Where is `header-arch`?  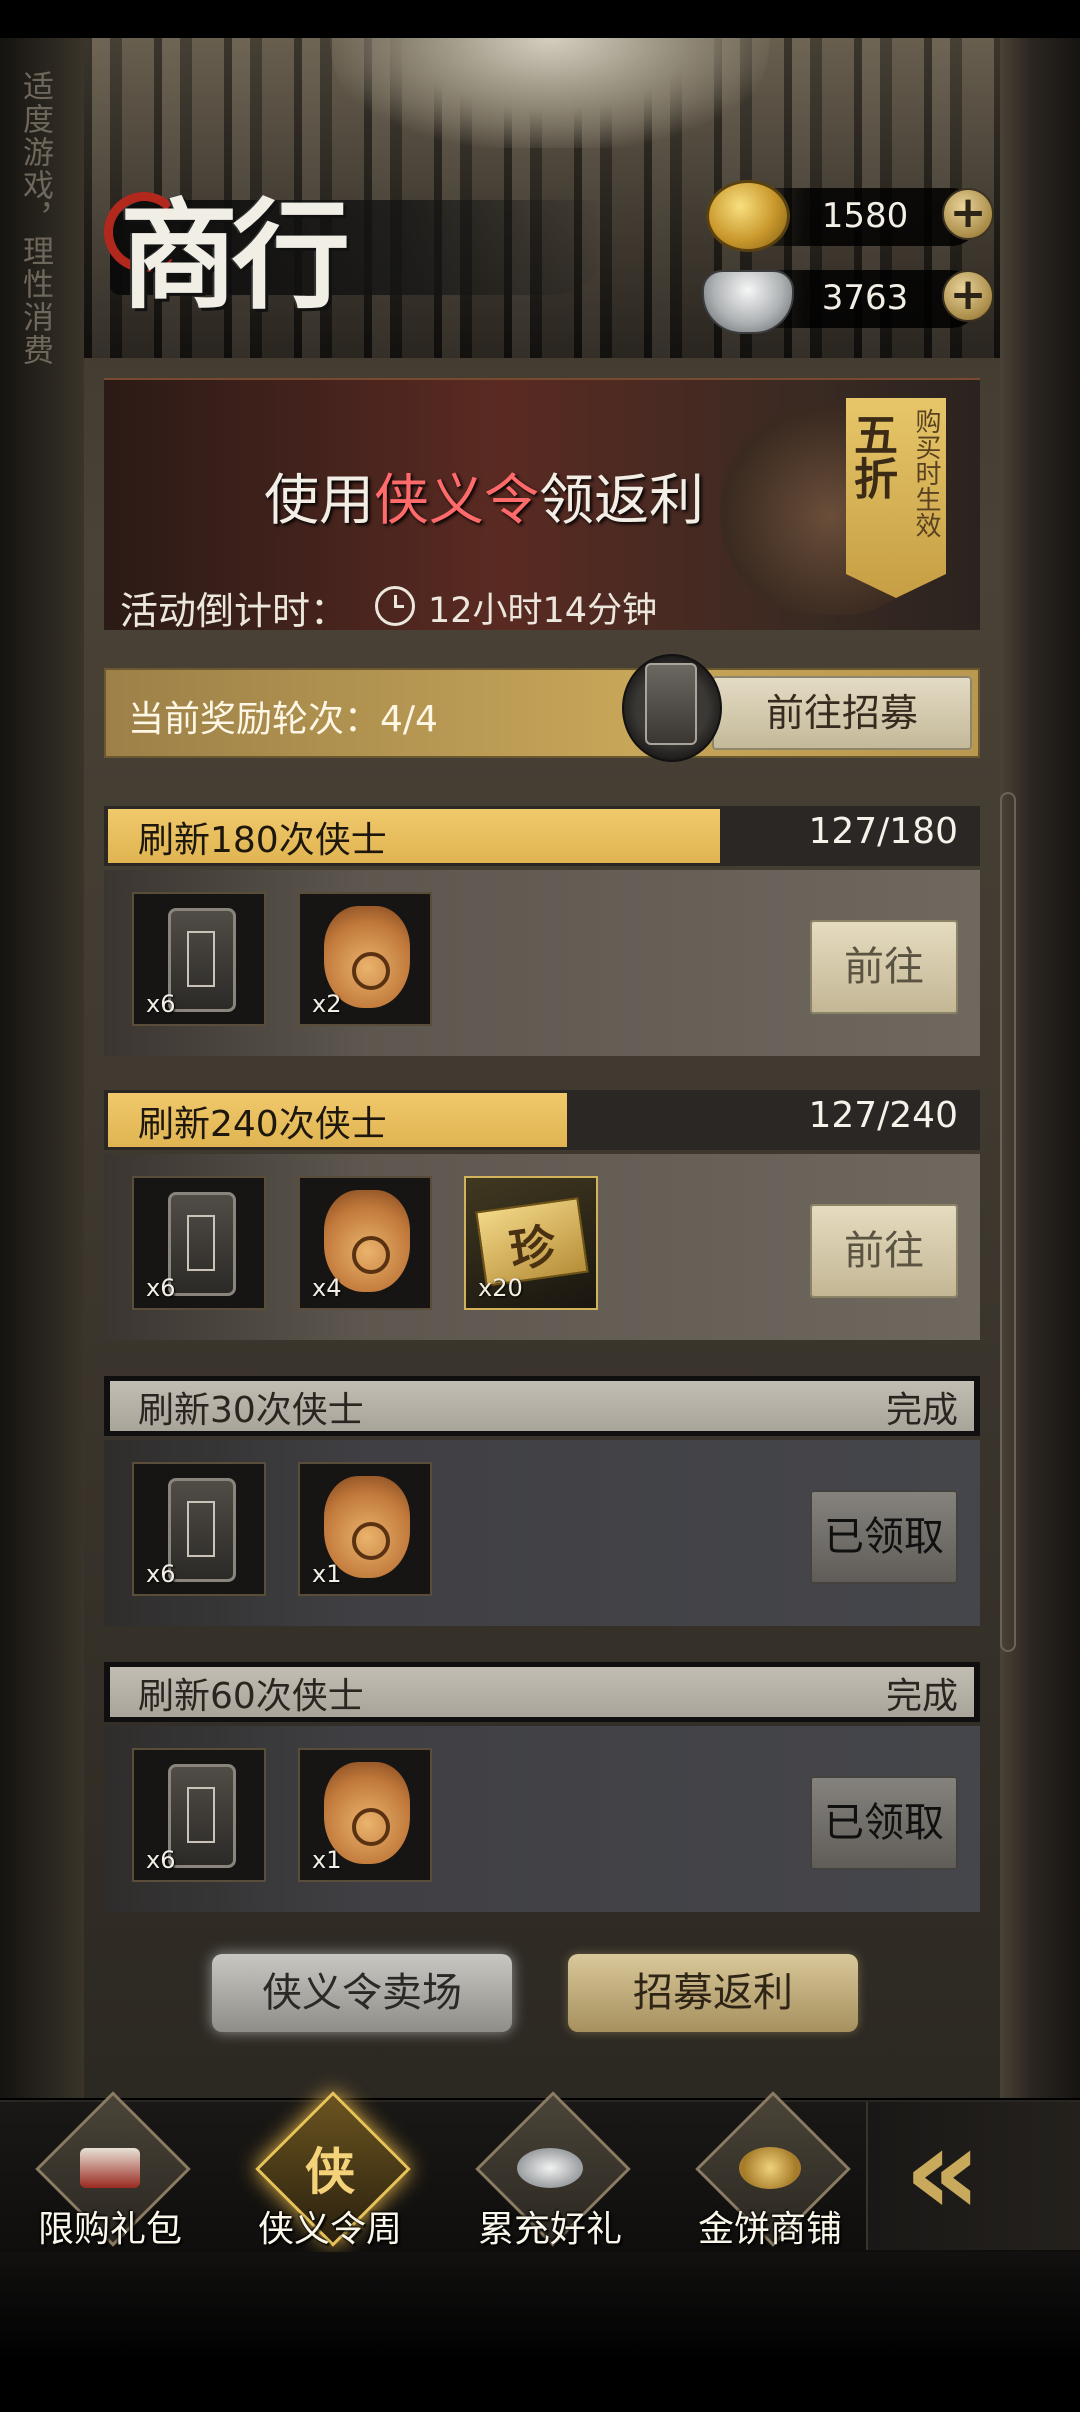 header-arch is located at coordinates (550, 93).